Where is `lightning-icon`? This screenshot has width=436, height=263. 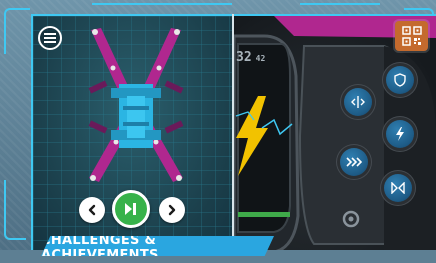
lightning-icon is located at coordinates (400, 134).